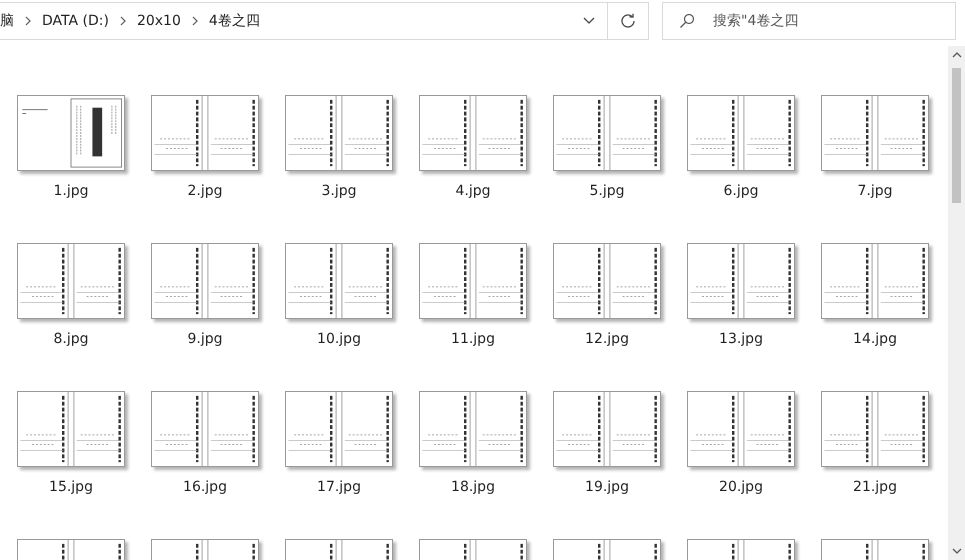  Describe the element at coordinates (589, 21) in the screenshot. I see `dropdown-chevron-icon` at that location.